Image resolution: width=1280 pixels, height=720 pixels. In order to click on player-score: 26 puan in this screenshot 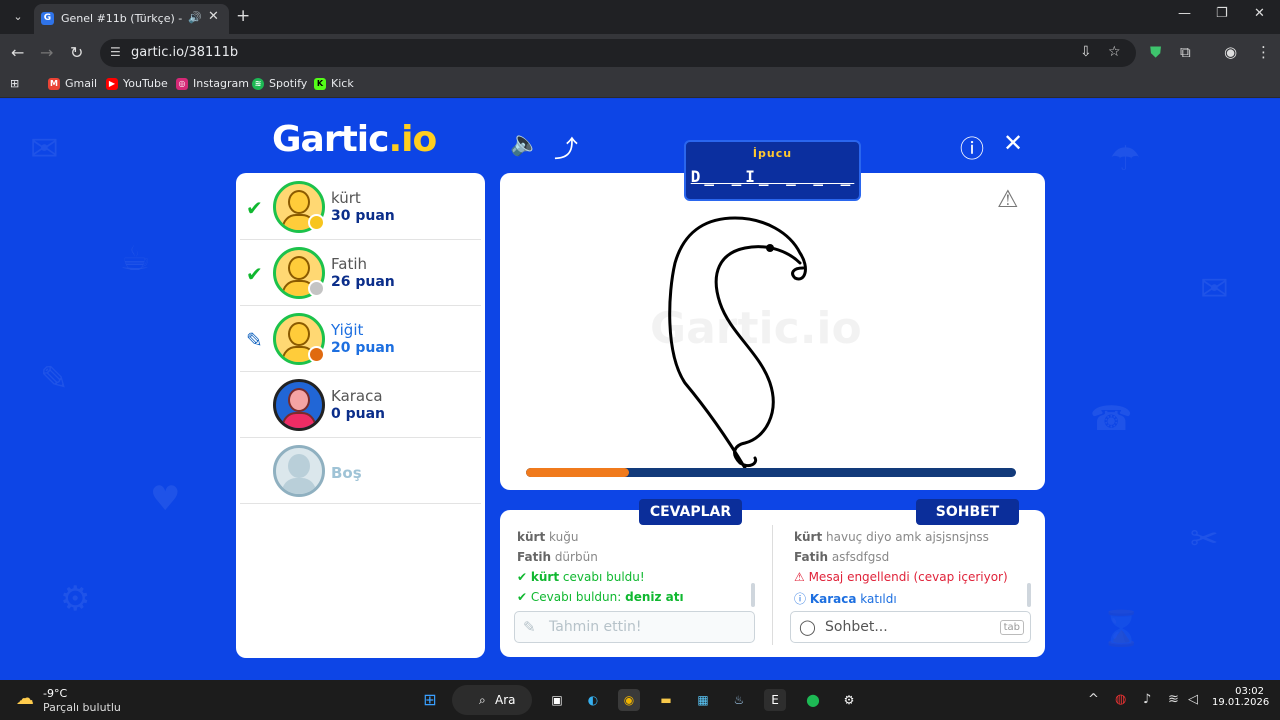, I will do `click(363, 282)`.